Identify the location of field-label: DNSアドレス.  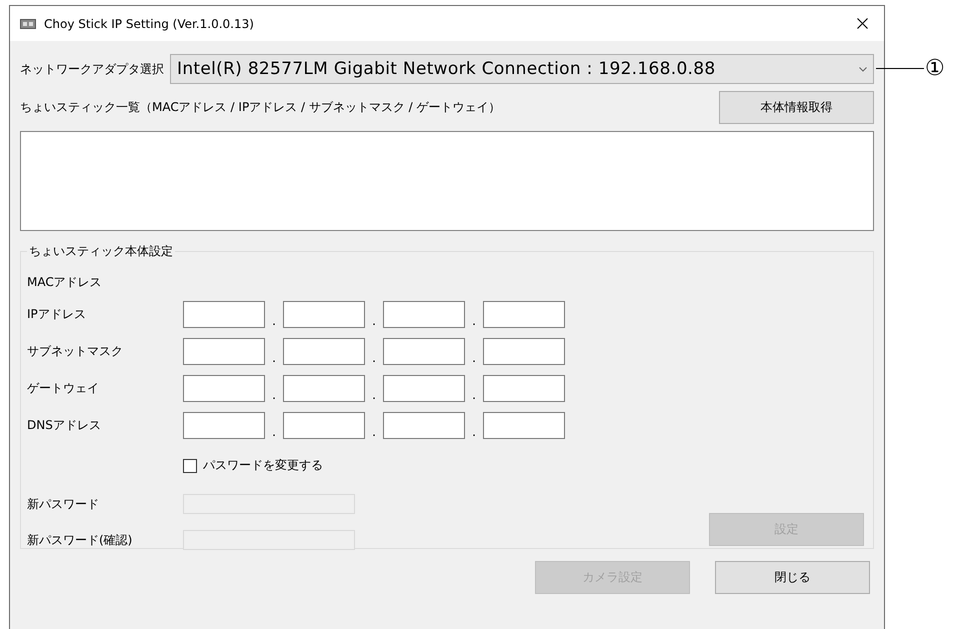
(64, 425).